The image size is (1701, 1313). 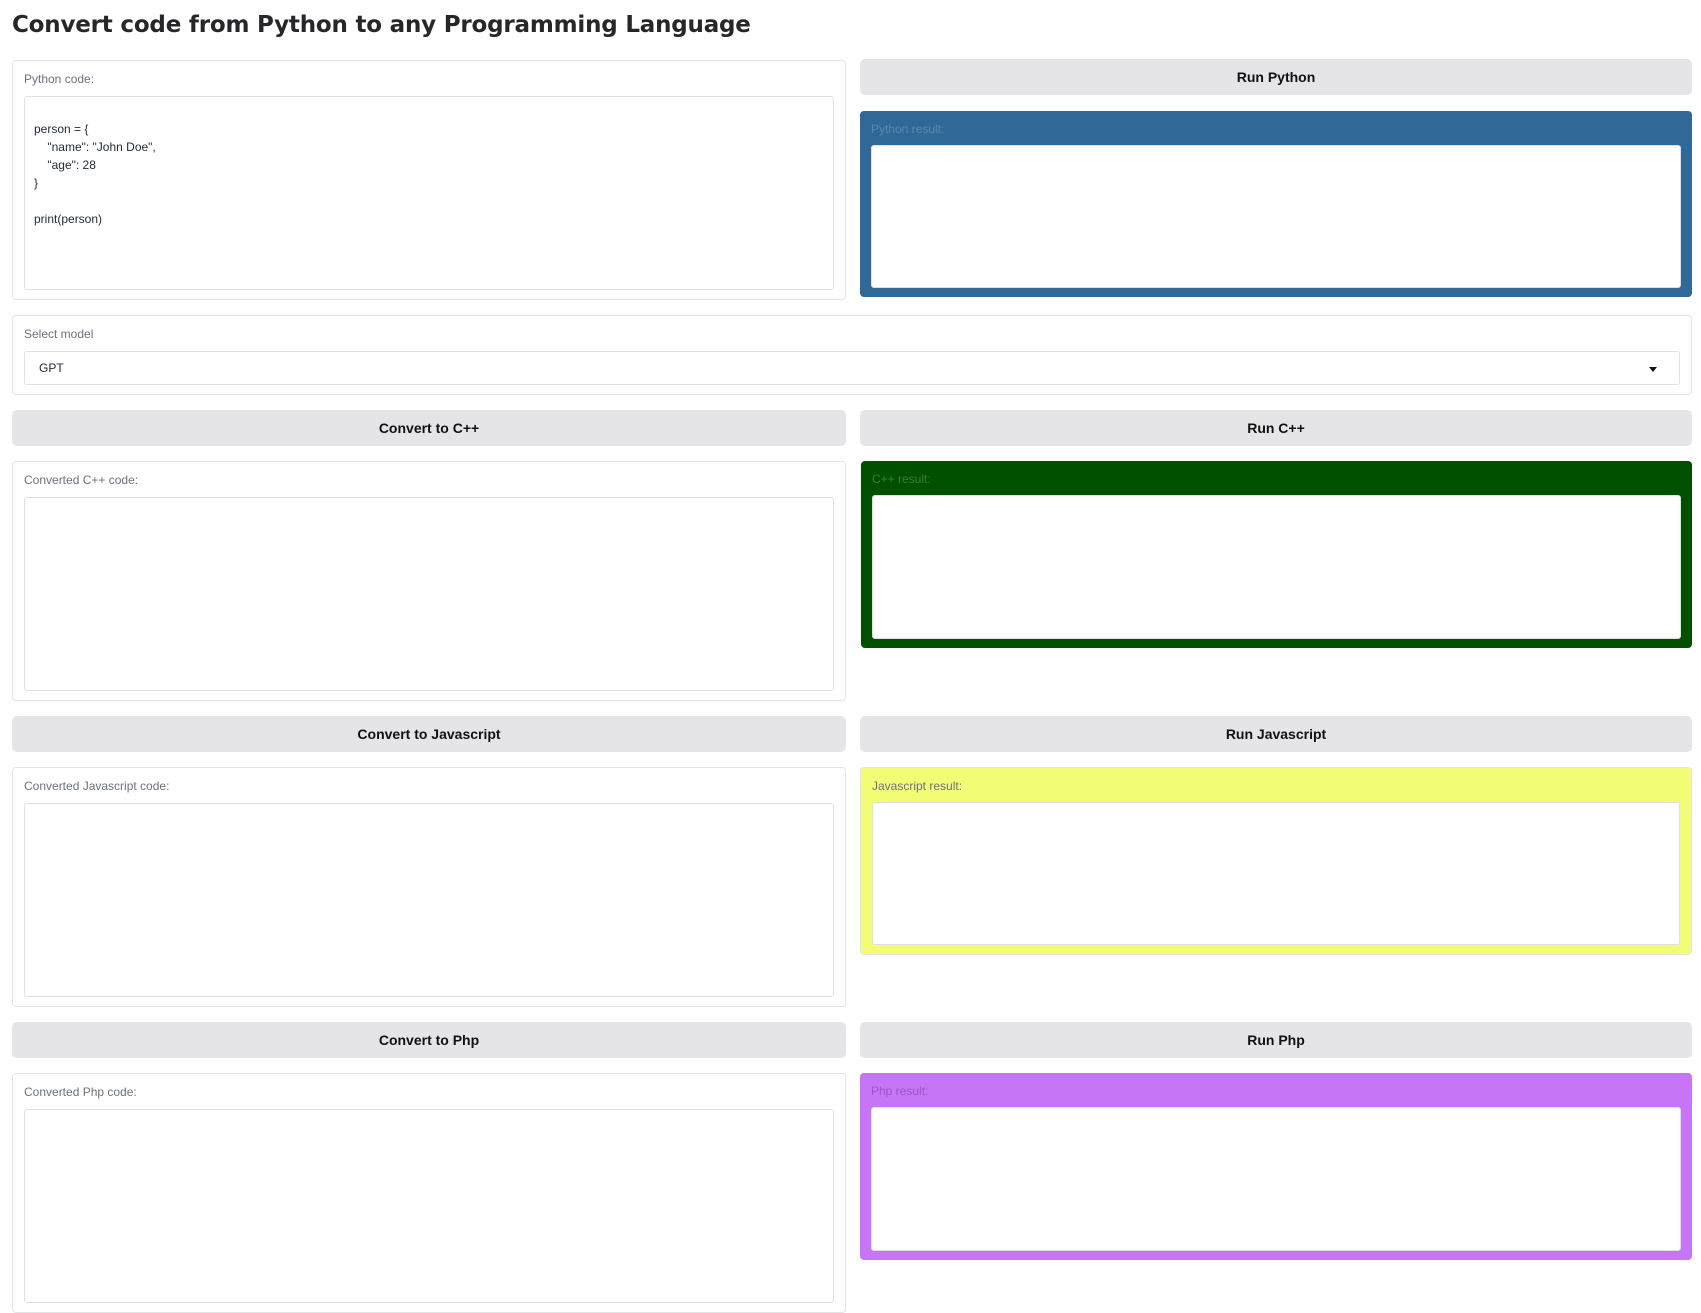 I want to click on cpp-result-label: C++ result:, so click(x=901, y=479).